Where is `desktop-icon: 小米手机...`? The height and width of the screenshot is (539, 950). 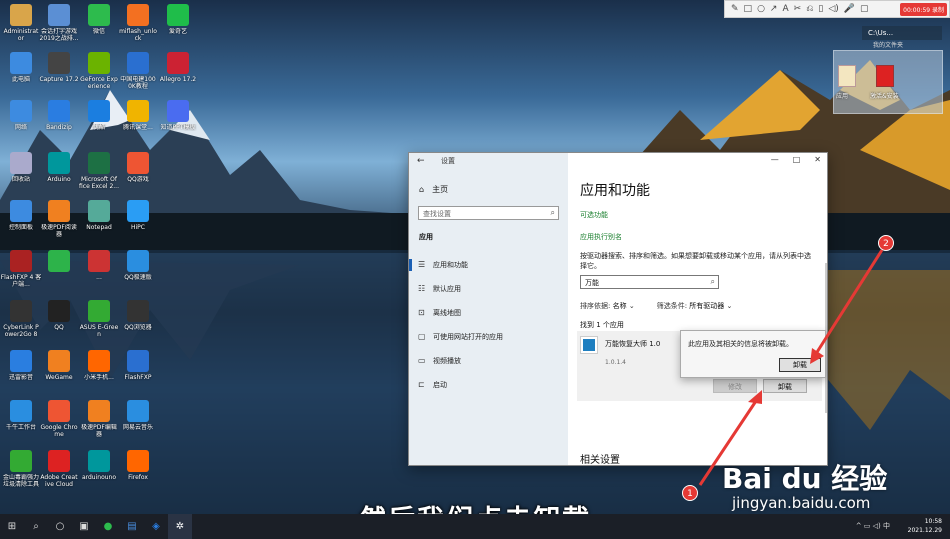 desktop-icon: 小米手机... is located at coordinates (99, 365).